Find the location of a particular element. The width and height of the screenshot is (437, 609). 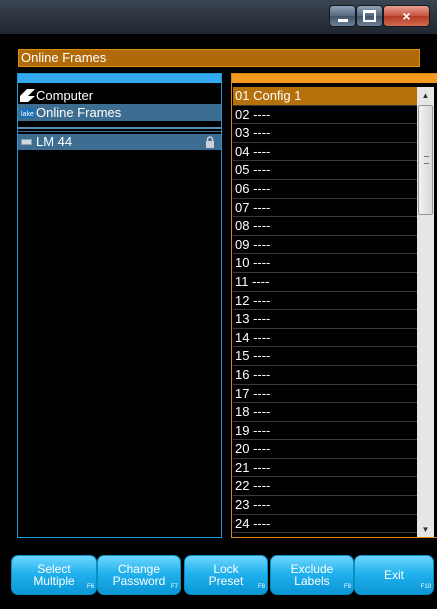

svg-text: lake is located at coordinates (27, 114).